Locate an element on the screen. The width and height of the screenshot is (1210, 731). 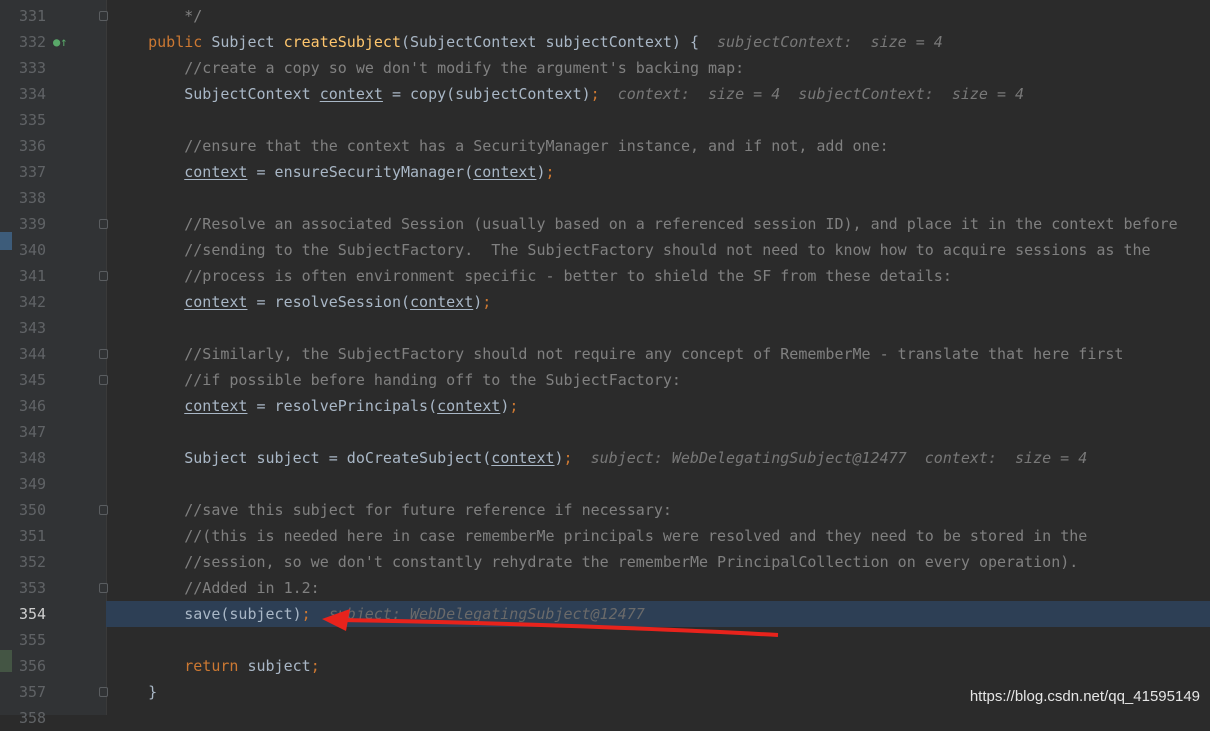
override-marker-icon: ●↑ is located at coordinates (60, 42).